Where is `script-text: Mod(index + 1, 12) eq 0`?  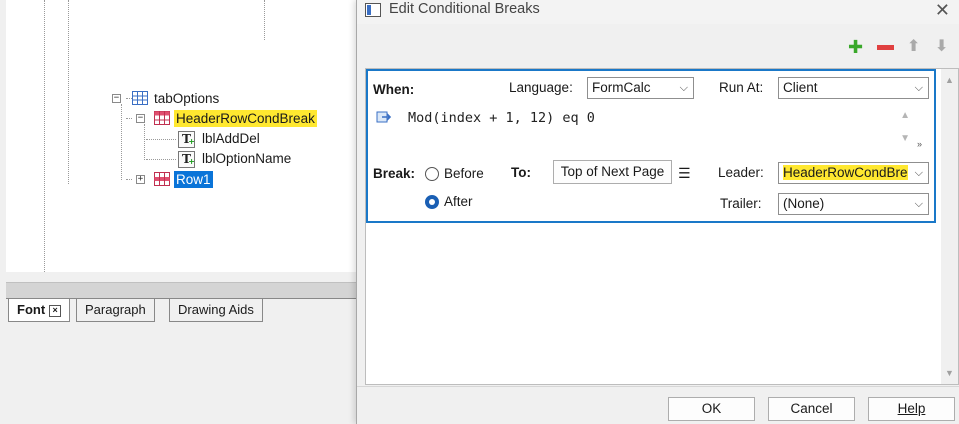 script-text: Mod(index + 1, 12) eq 0 is located at coordinates (501, 118).